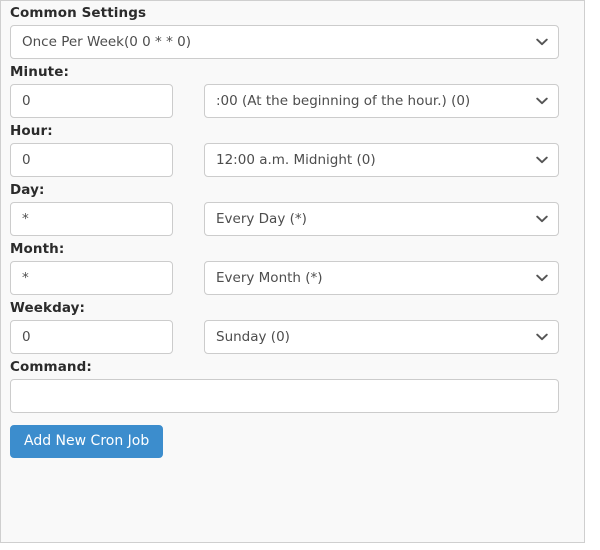  Describe the element at coordinates (91, 219) in the screenshot. I see `day-input` at that location.